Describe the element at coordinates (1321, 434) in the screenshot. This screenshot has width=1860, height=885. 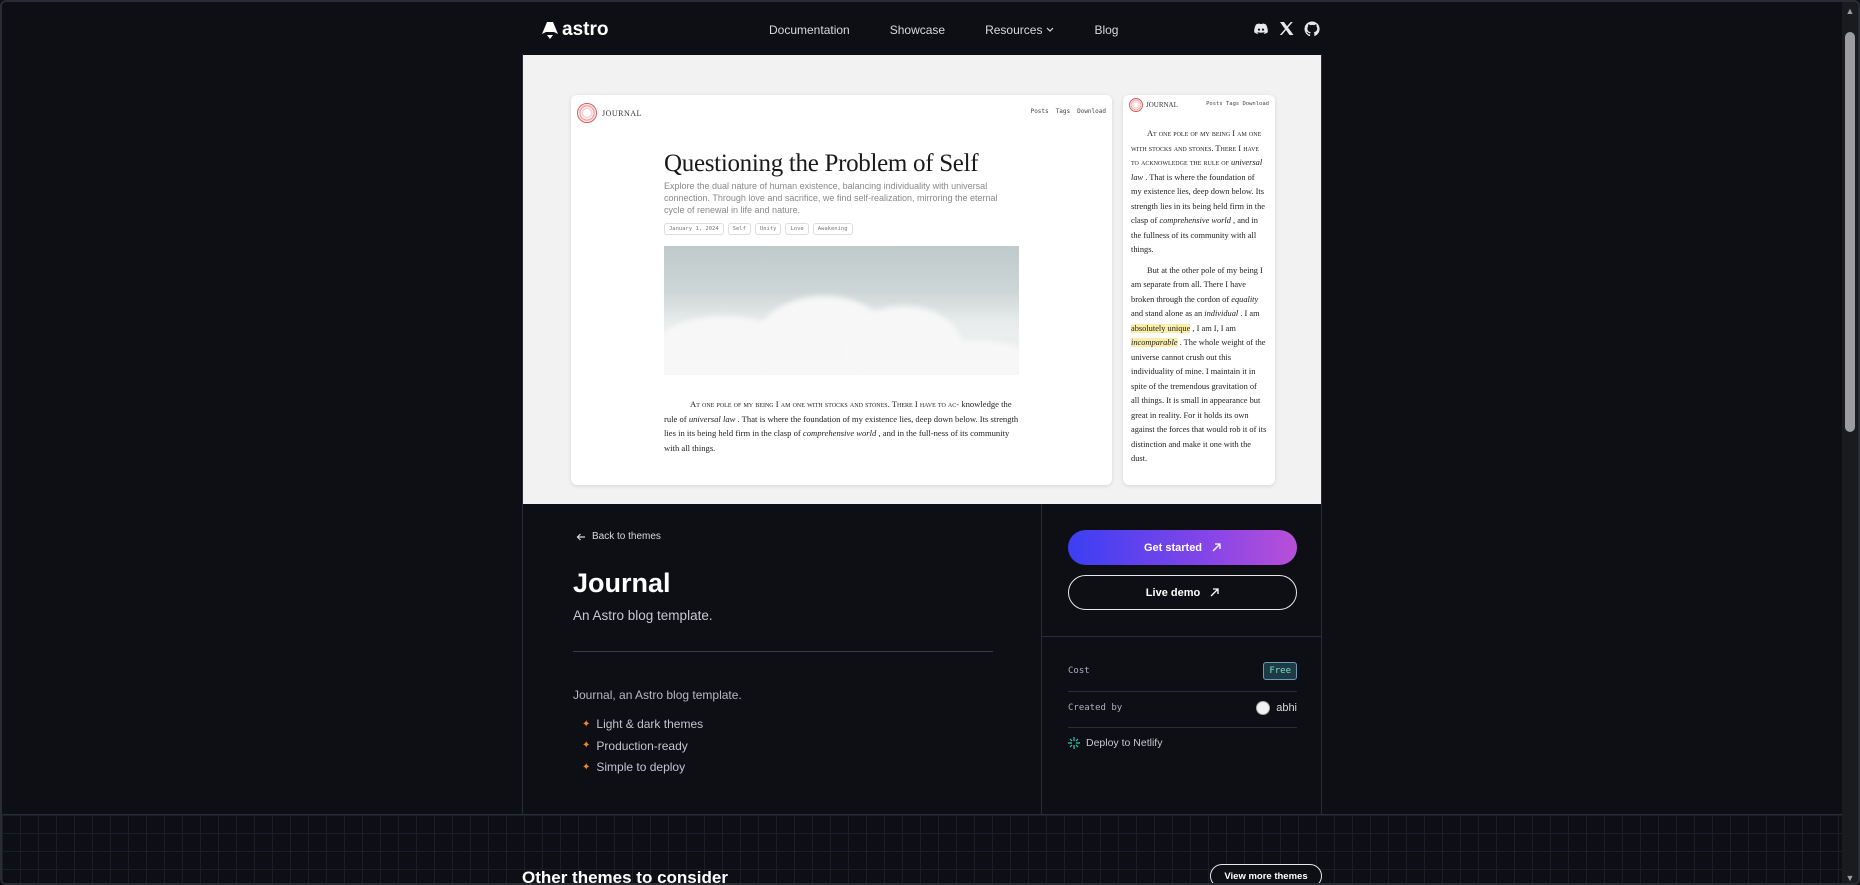
I see `content-border-right` at that location.